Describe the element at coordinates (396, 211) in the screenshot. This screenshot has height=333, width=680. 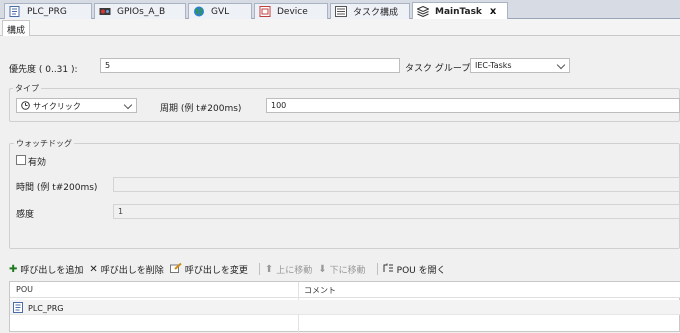
I see `watchdog-sensitivity-input: 1` at that location.